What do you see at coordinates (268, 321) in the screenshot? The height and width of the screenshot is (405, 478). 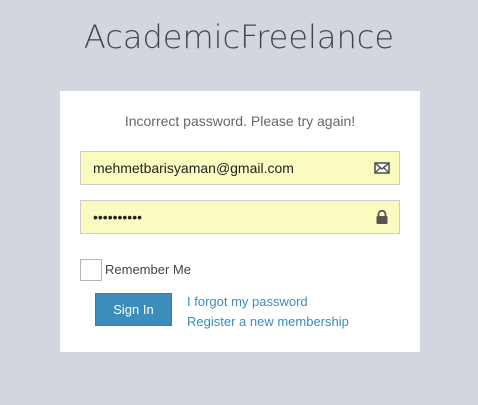 I see `register-link: Register a new membership` at bounding box center [268, 321].